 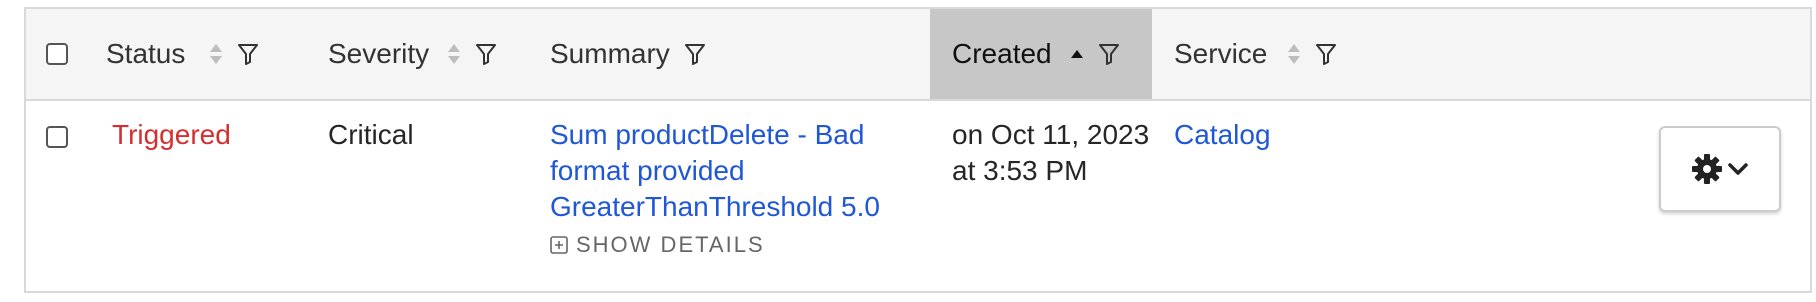 What do you see at coordinates (371, 134) in the screenshot?
I see `severity-value: Critical` at bounding box center [371, 134].